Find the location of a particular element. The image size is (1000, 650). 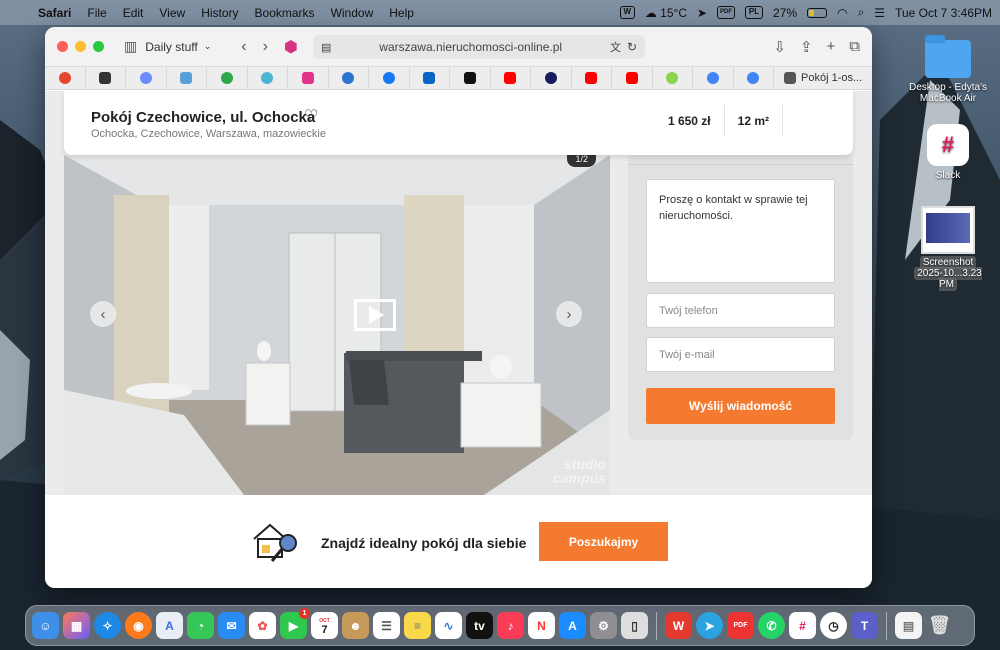

new-tab-icon: + is located at coordinates (831, 47).